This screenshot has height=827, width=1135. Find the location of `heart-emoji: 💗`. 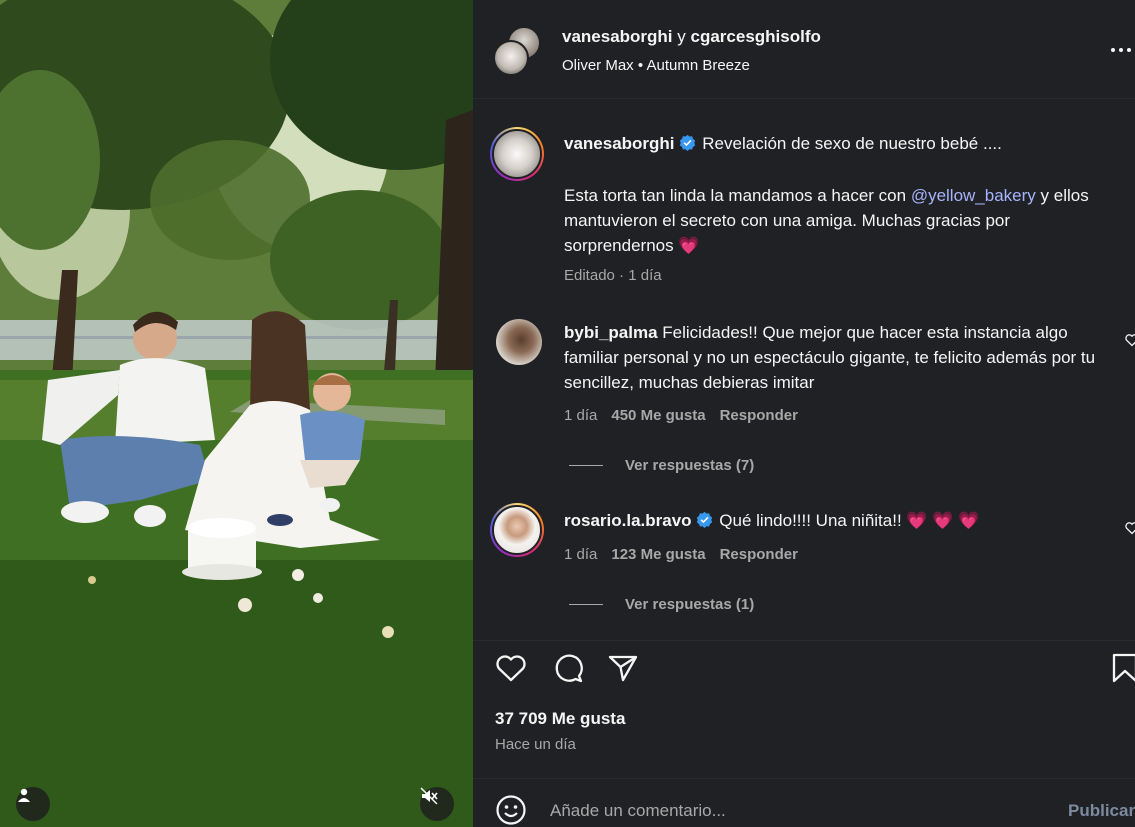

heart-emoji: 💗 is located at coordinates (689, 245).